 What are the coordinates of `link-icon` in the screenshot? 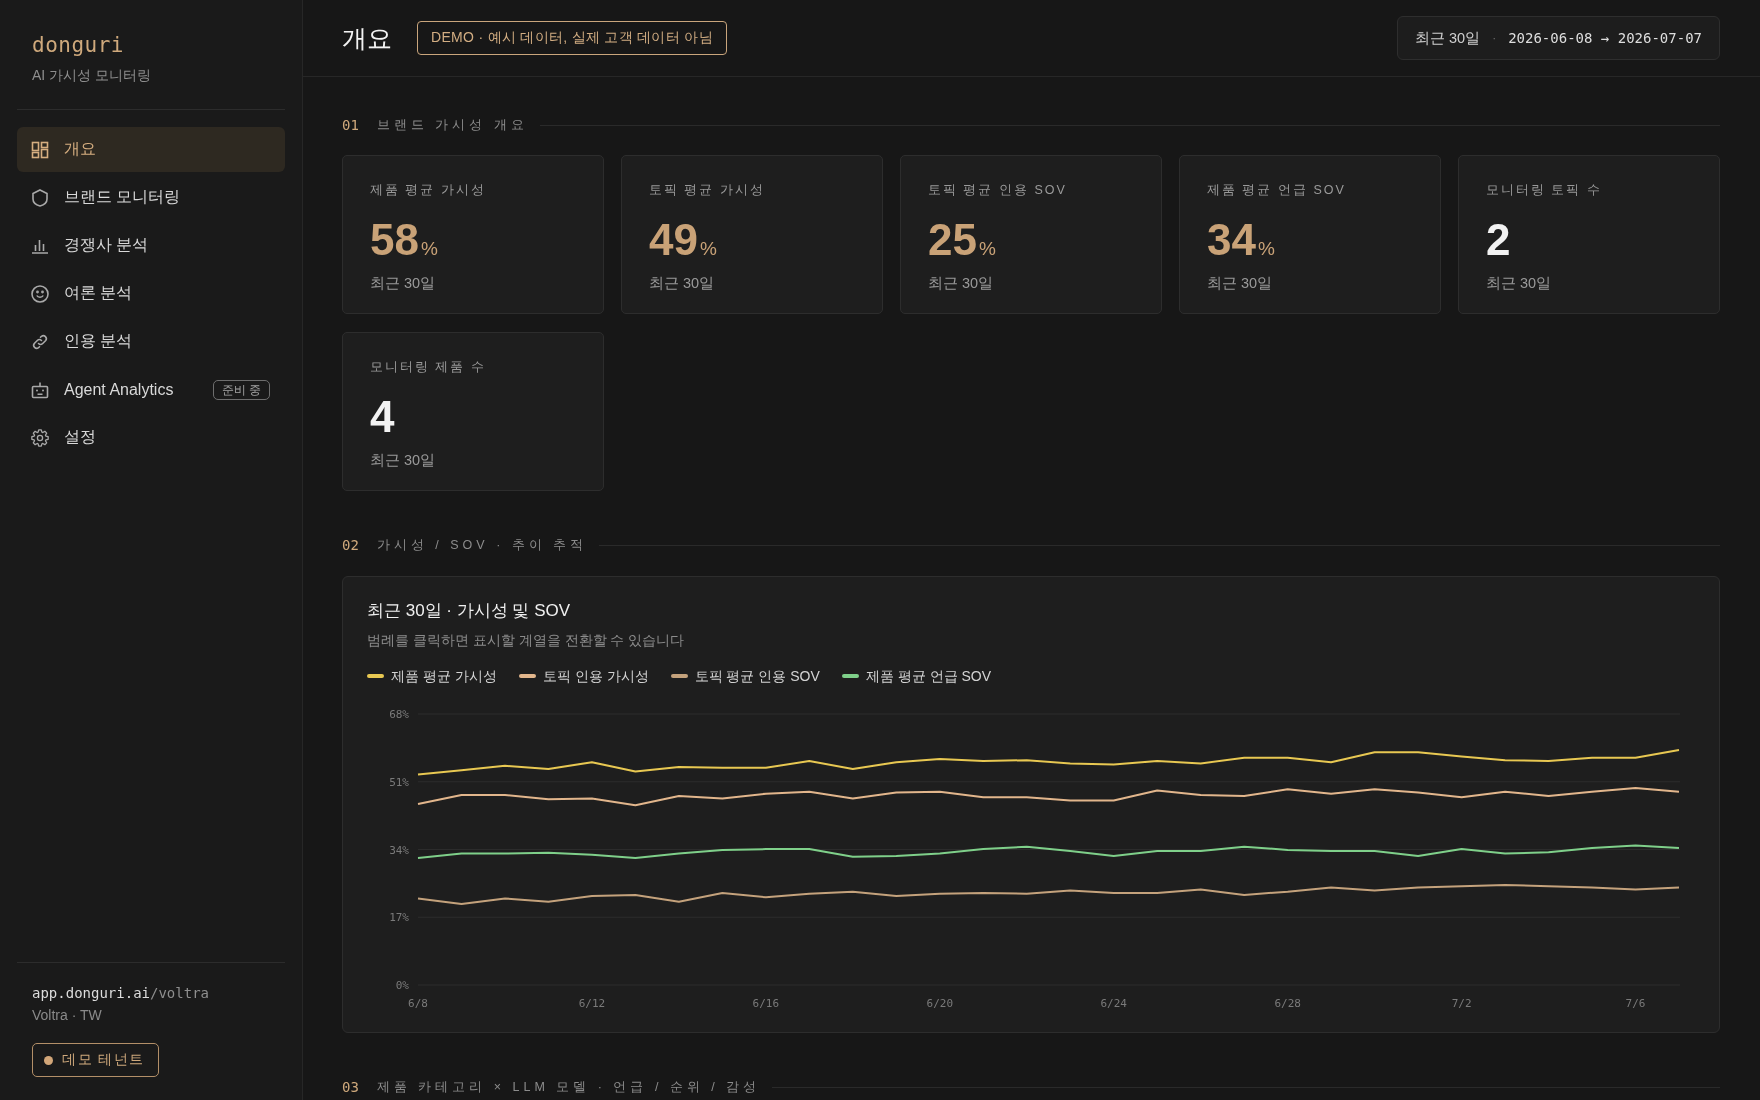 It's located at (40, 341).